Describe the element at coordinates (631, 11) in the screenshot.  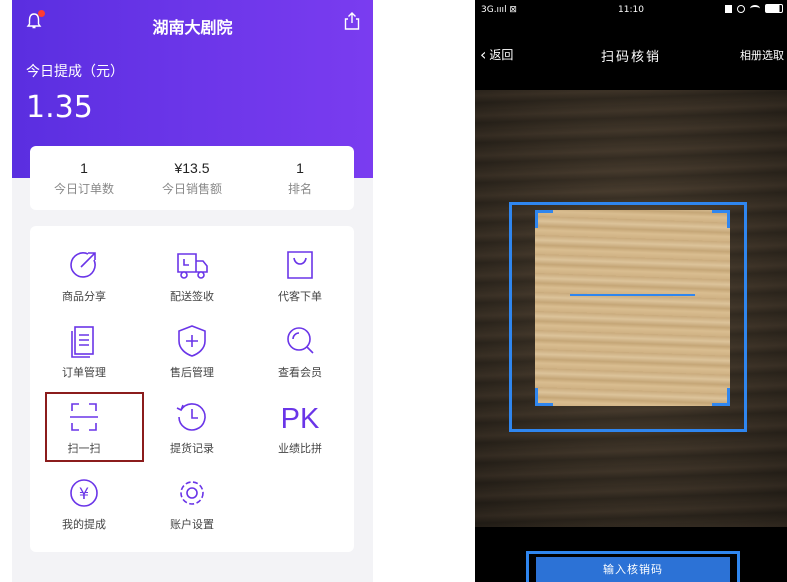
I see `status-bar: 3G.ıııl ⊠ 11:10` at that location.